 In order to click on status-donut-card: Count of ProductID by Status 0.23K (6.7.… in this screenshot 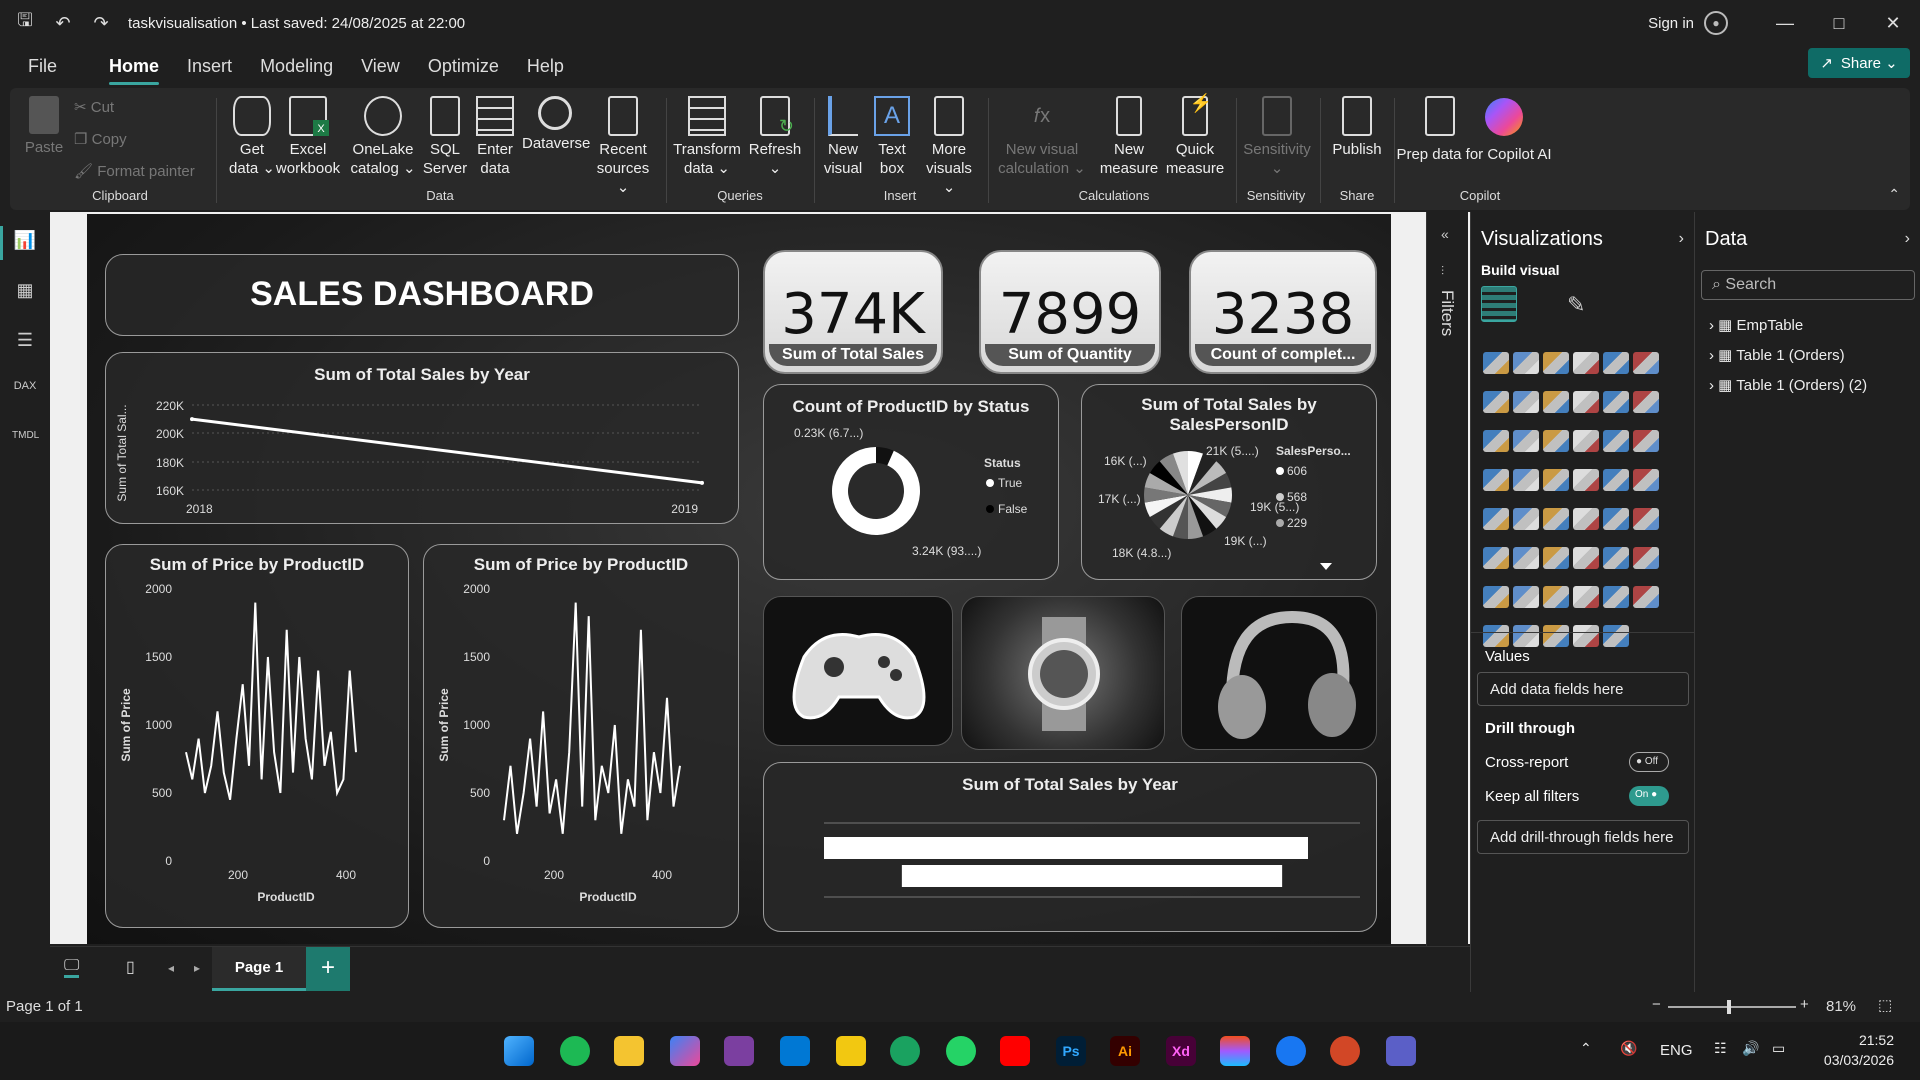, I will do `click(911, 482)`.